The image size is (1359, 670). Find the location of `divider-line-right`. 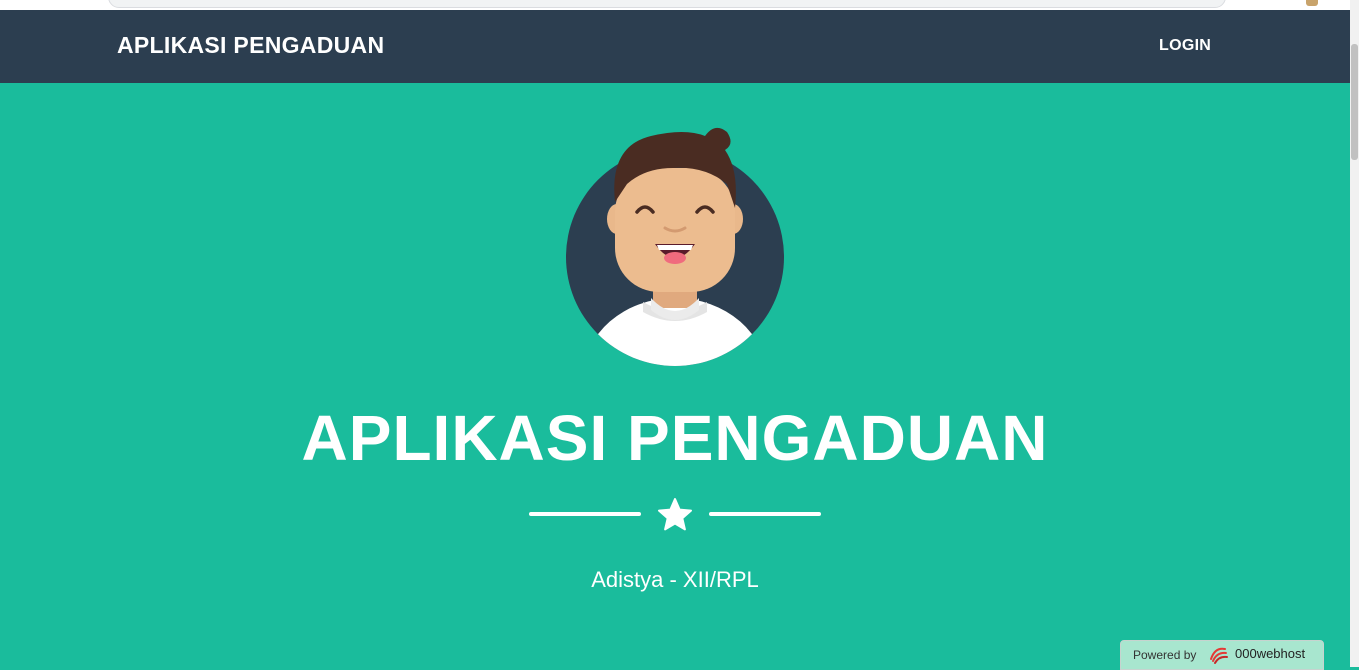

divider-line-right is located at coordinates (765, 514).